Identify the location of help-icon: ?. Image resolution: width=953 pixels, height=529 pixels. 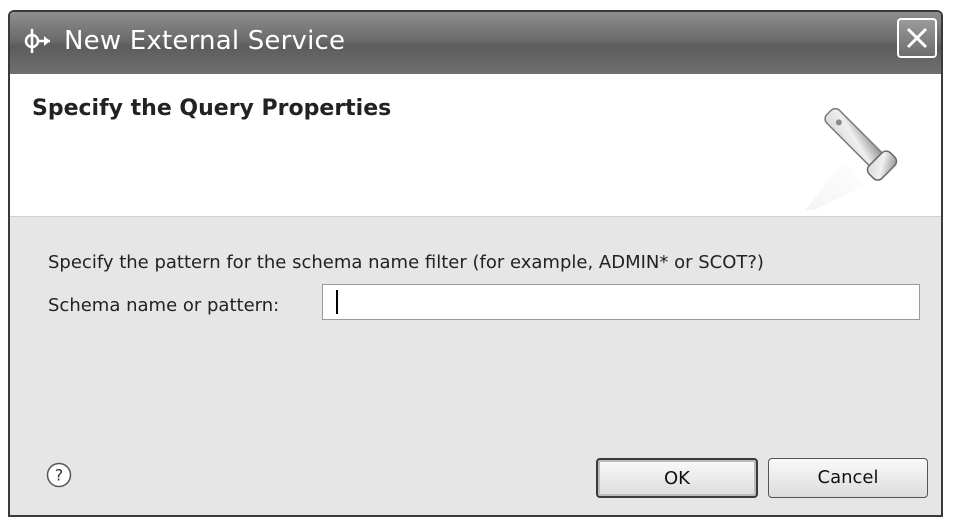
(59, 475).